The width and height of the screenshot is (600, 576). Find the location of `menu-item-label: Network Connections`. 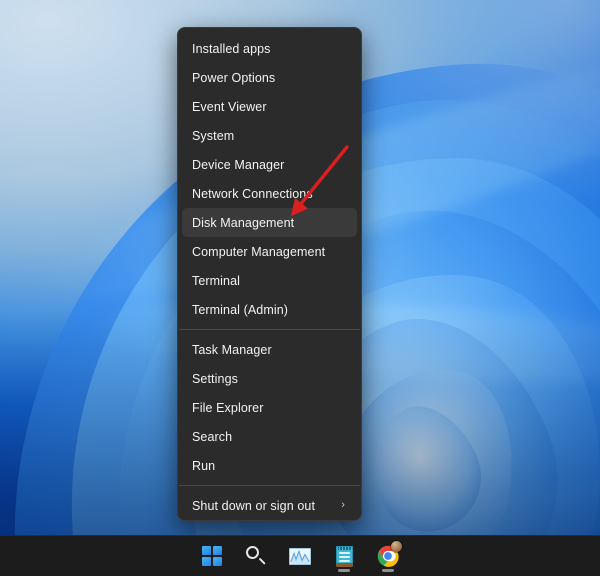

menu-item-label: Network Connections is located at coordinates (252, 193).